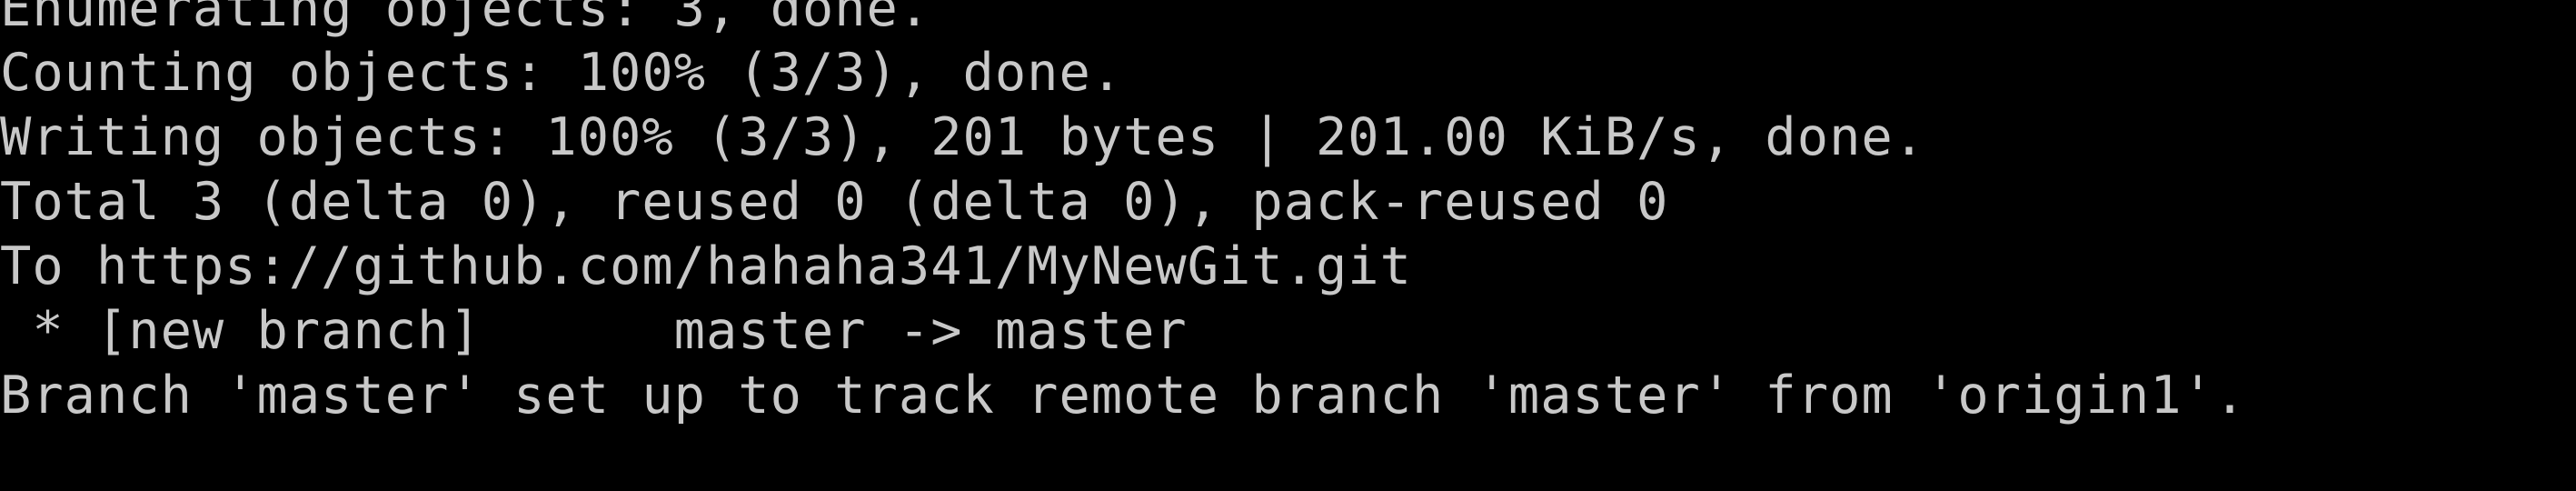 The height and width of the screenshot is (491, 2576). Describe the element at coordinates (562, 73) in the screenshot. I see `terminal-line-counting: Counting objects: 100% (3/3), done.` at that location.